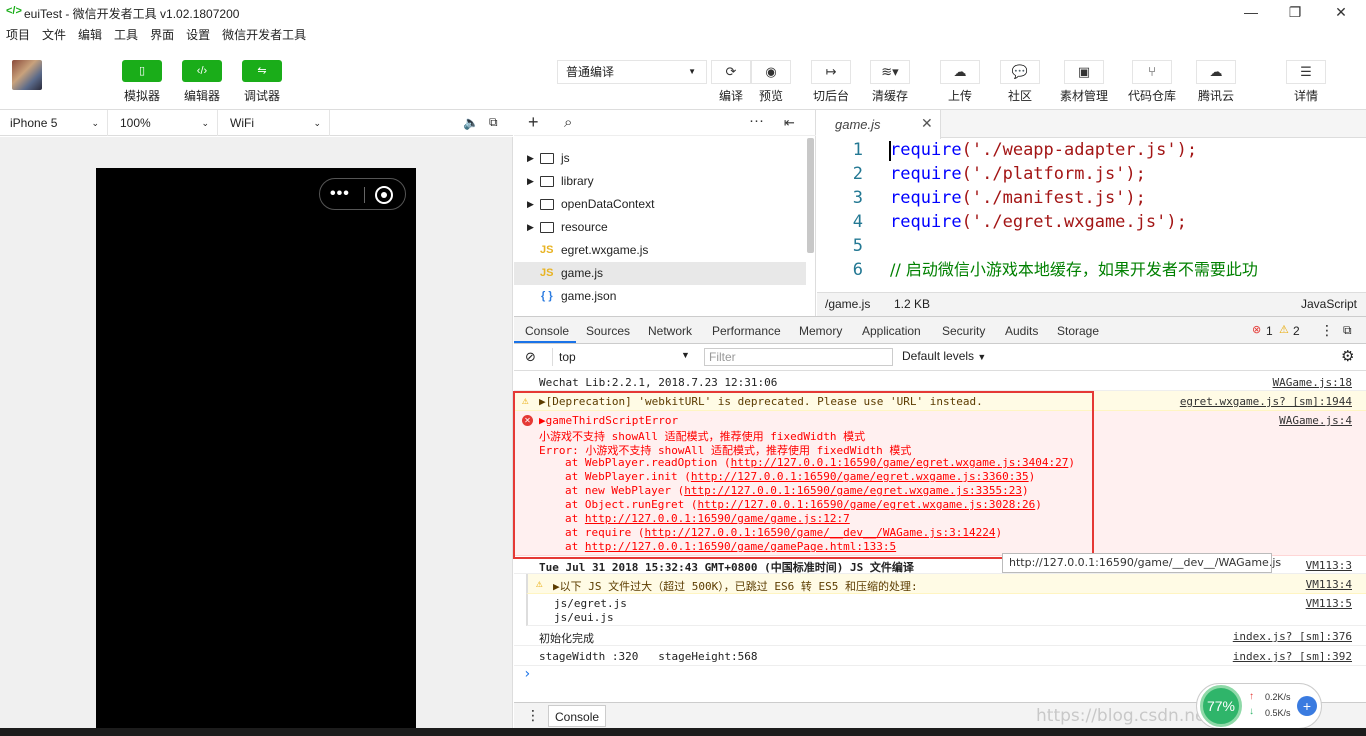  Describe the element at coordinates (660, 296) in the screenshot. I see `tree-item: { } game.json` at that location.